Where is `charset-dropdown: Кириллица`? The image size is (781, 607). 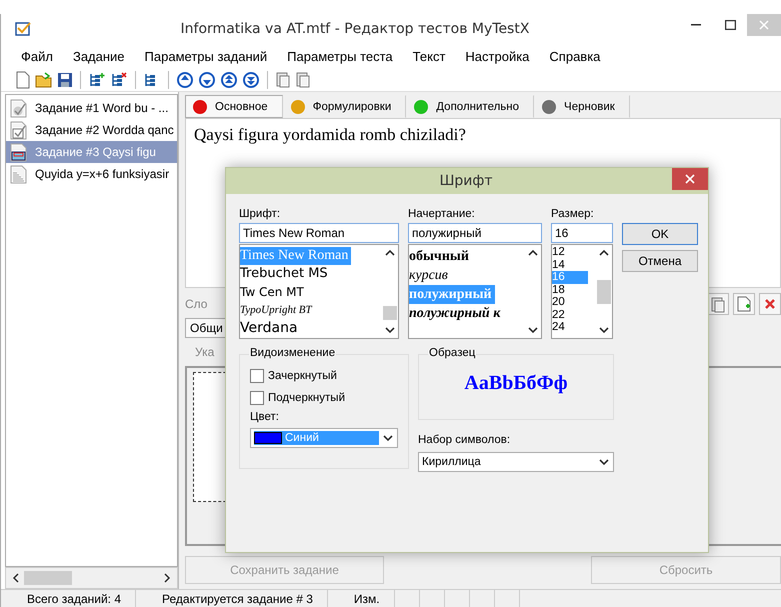
charset-dropdown: Кириллица is located at coordinates (516, 462).